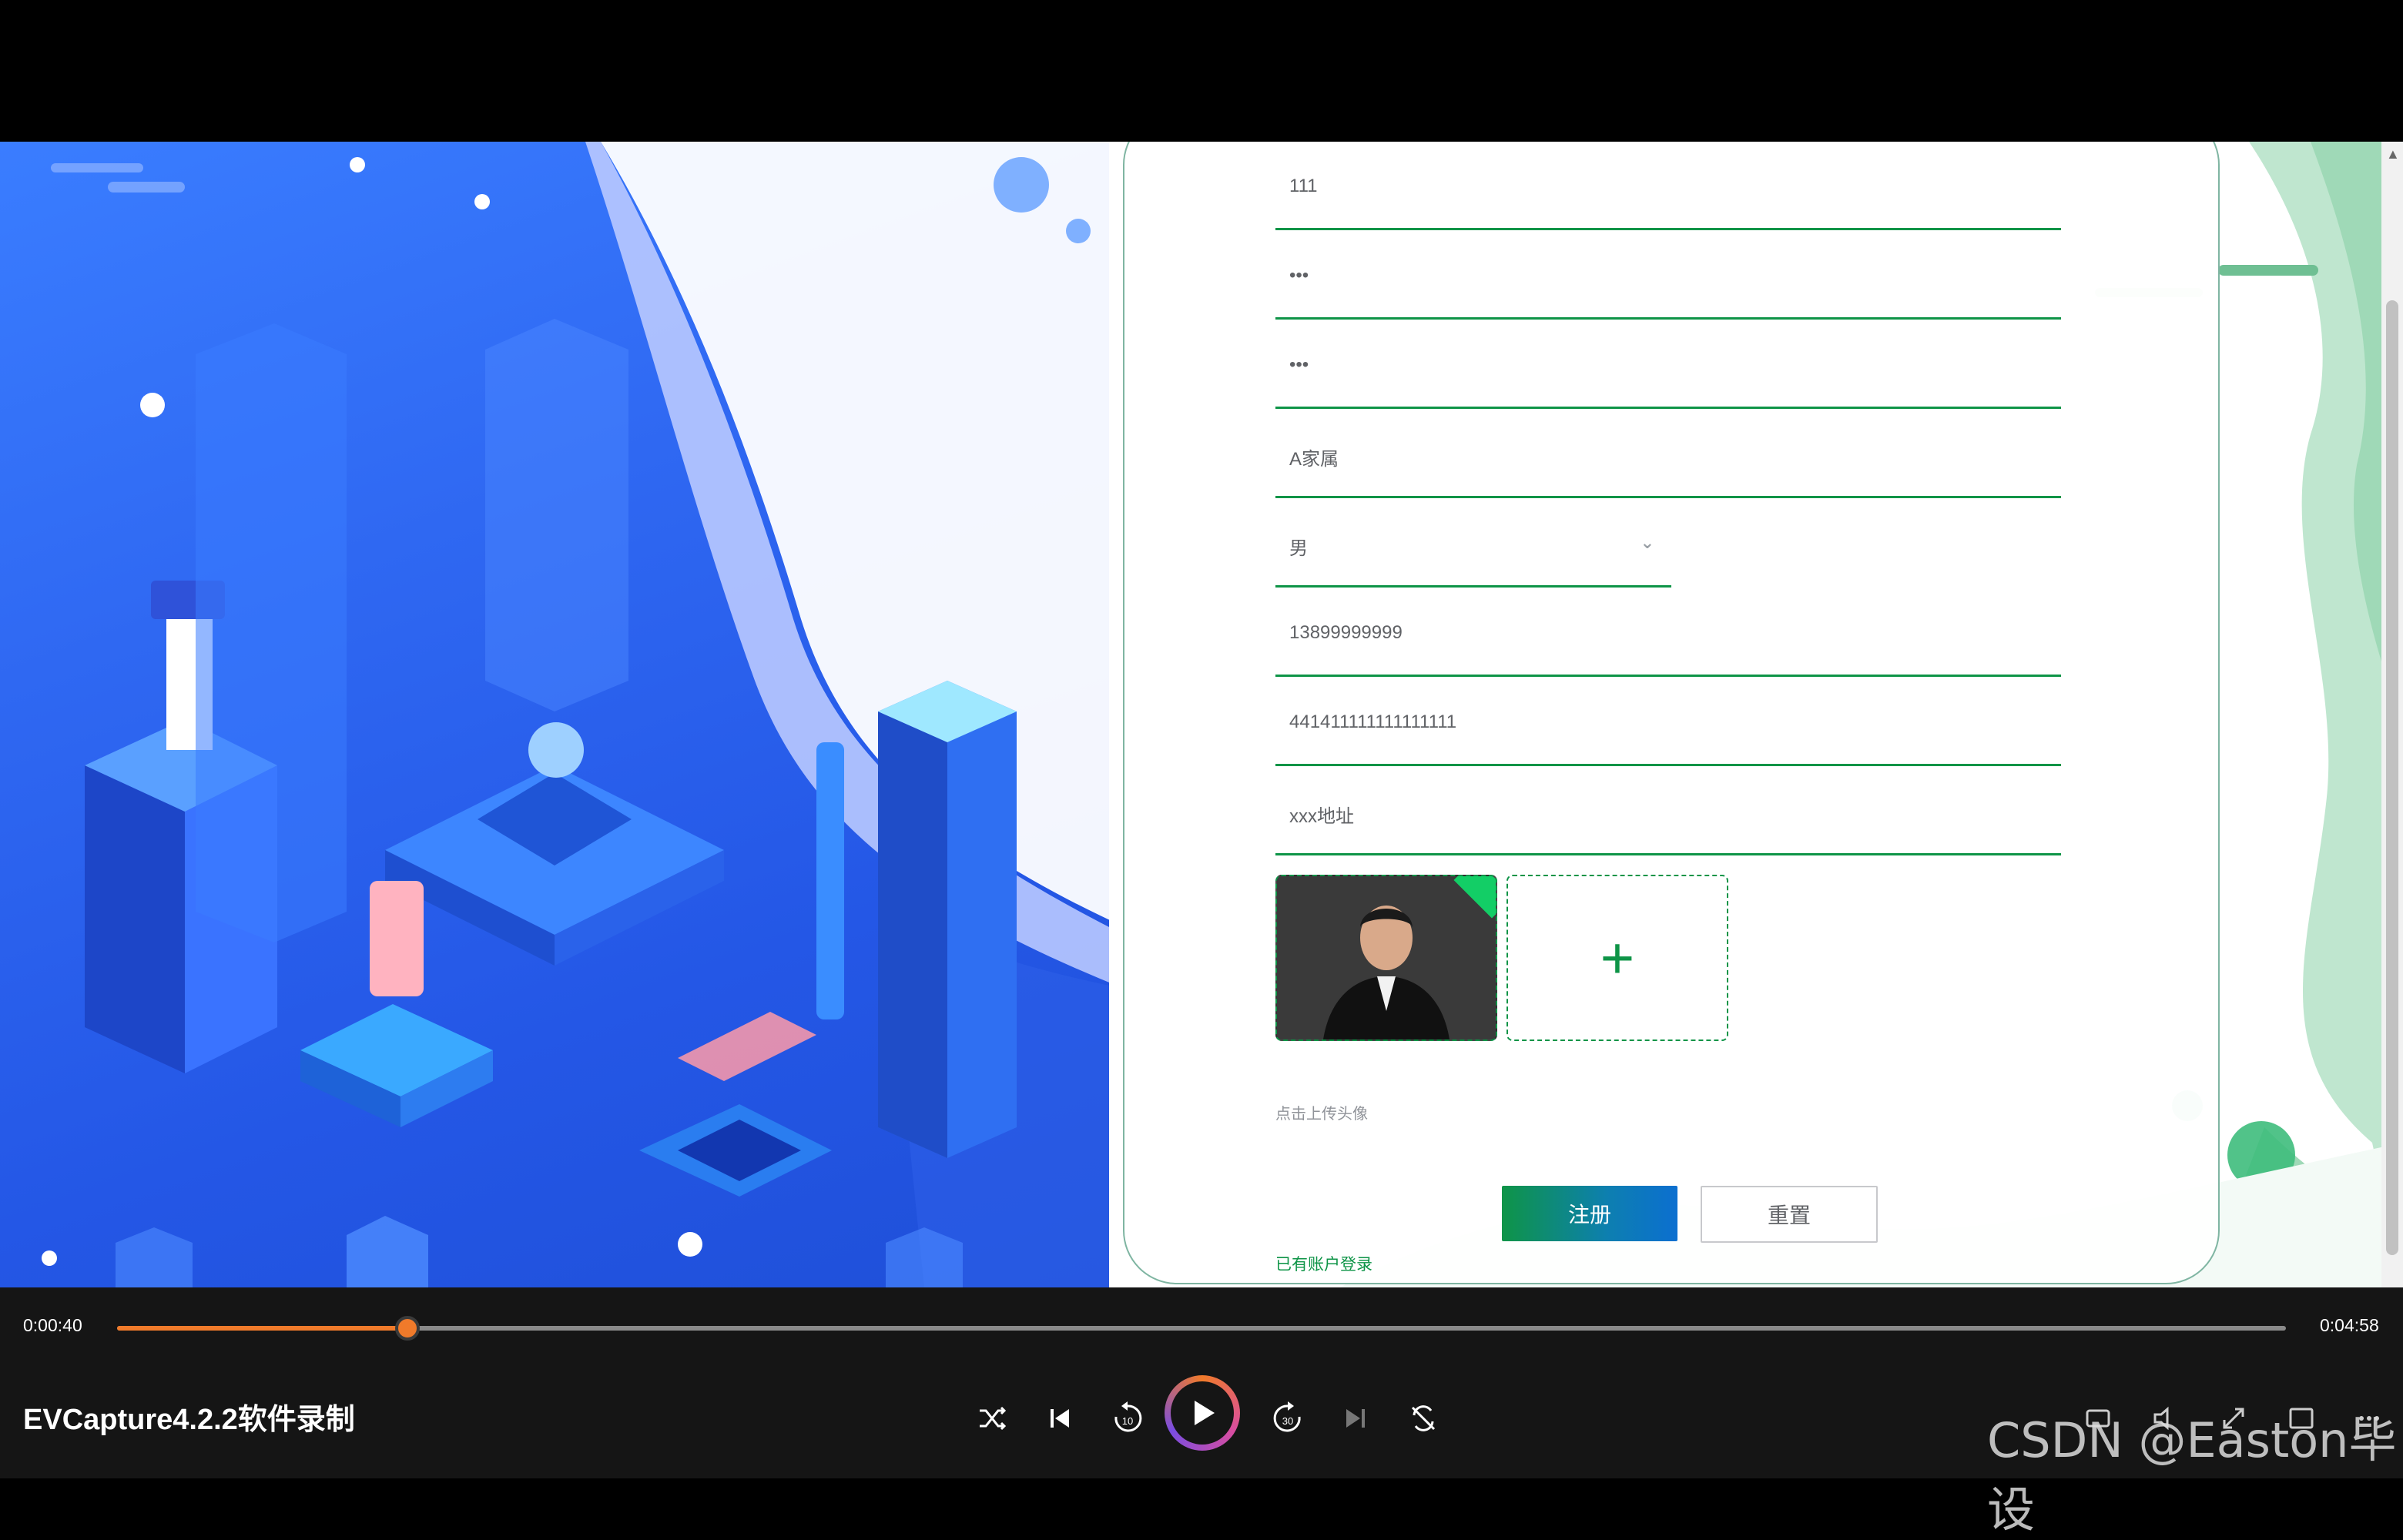 This screenshot has height=1540, width=2403. I want to click on name-field: A家属, so click(1668, 454).